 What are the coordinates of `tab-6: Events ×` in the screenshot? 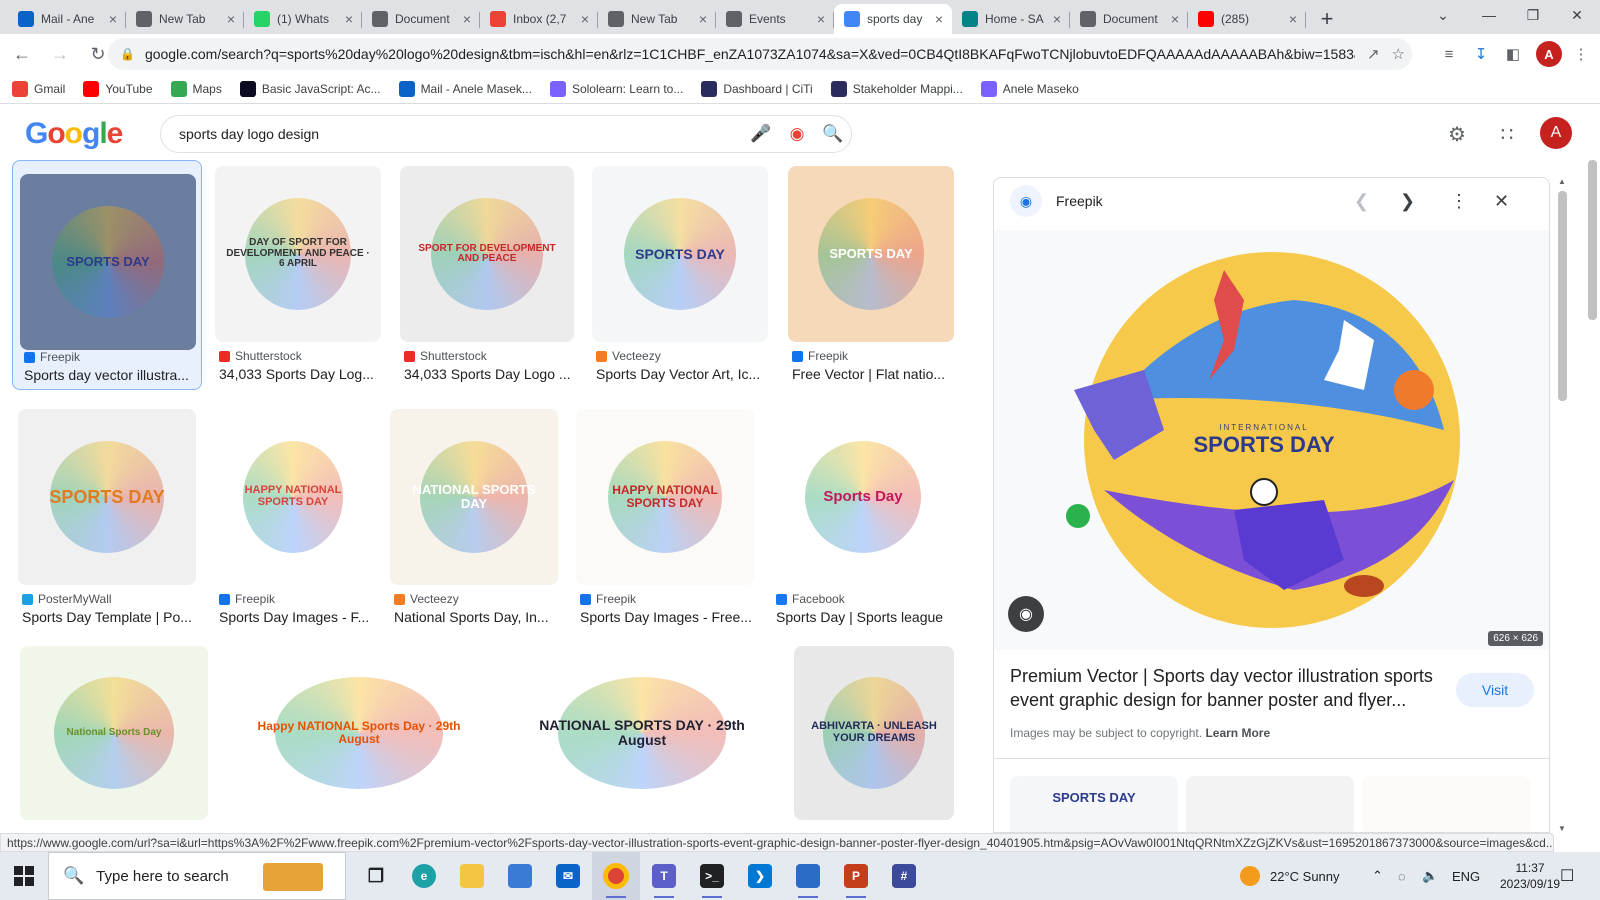 It's located at (775, 19).